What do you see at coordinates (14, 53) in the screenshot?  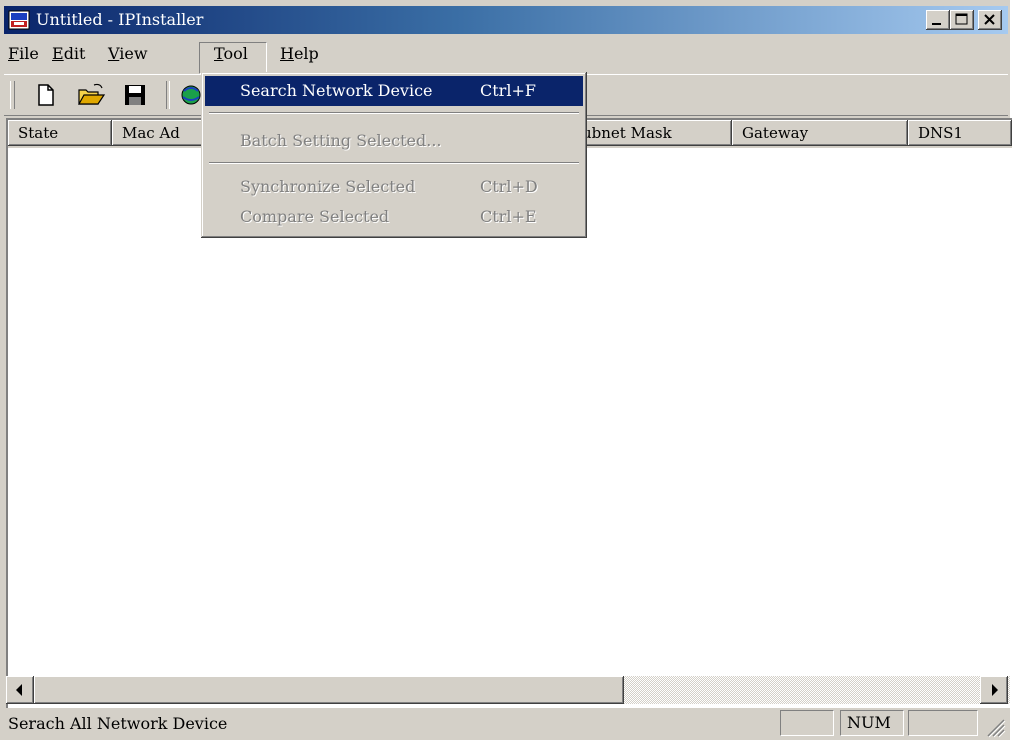 I see `menu-file-mnemonic: F` at bounding box center [14, 53].